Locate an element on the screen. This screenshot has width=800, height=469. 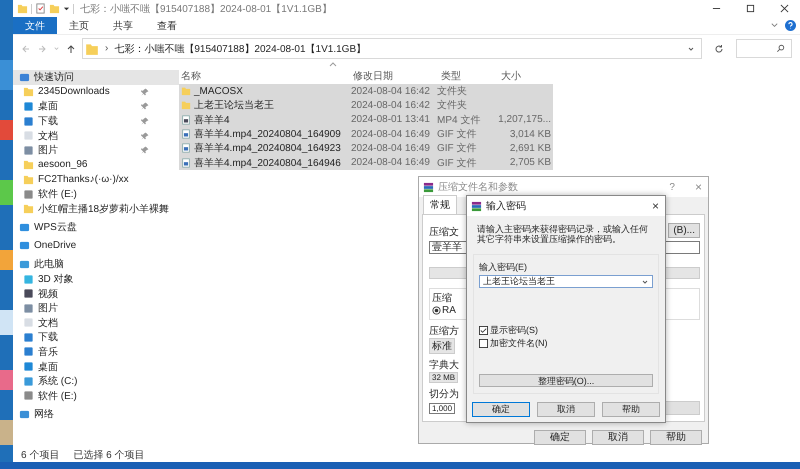
sidebar-item: FC2Thanks♪(·ω·)/xx is located at coordinates (96, 179).